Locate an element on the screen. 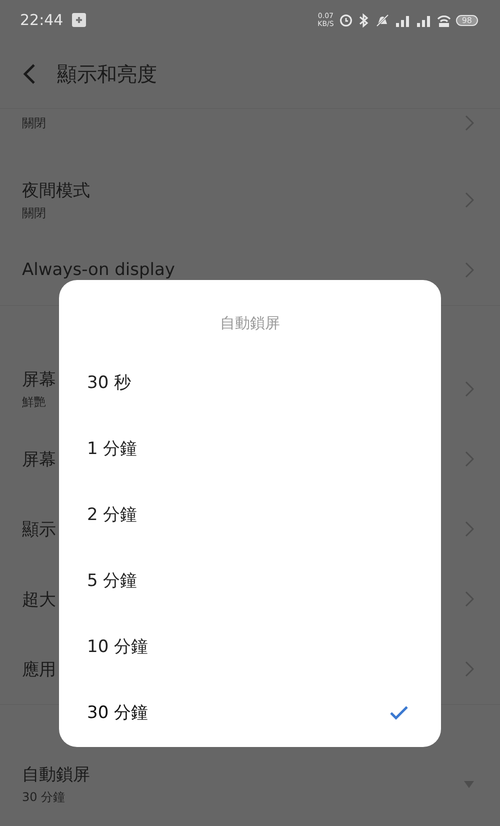 Image resolution: width=500 pixels, height=826 pixels. back-icon is located at coordinates (29, 74).